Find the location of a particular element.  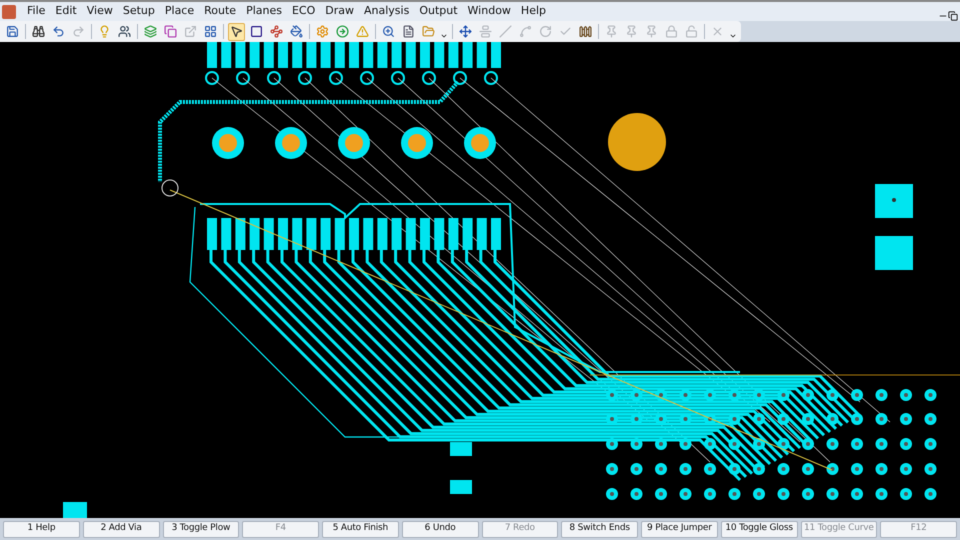

function-key-button: 6 Undo is located at coordinates (440, 529).